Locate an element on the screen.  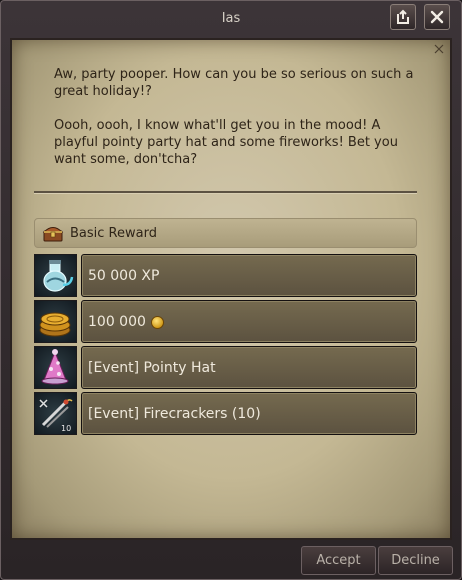
treasure-chest-icon is located at coordinates (53, 234).